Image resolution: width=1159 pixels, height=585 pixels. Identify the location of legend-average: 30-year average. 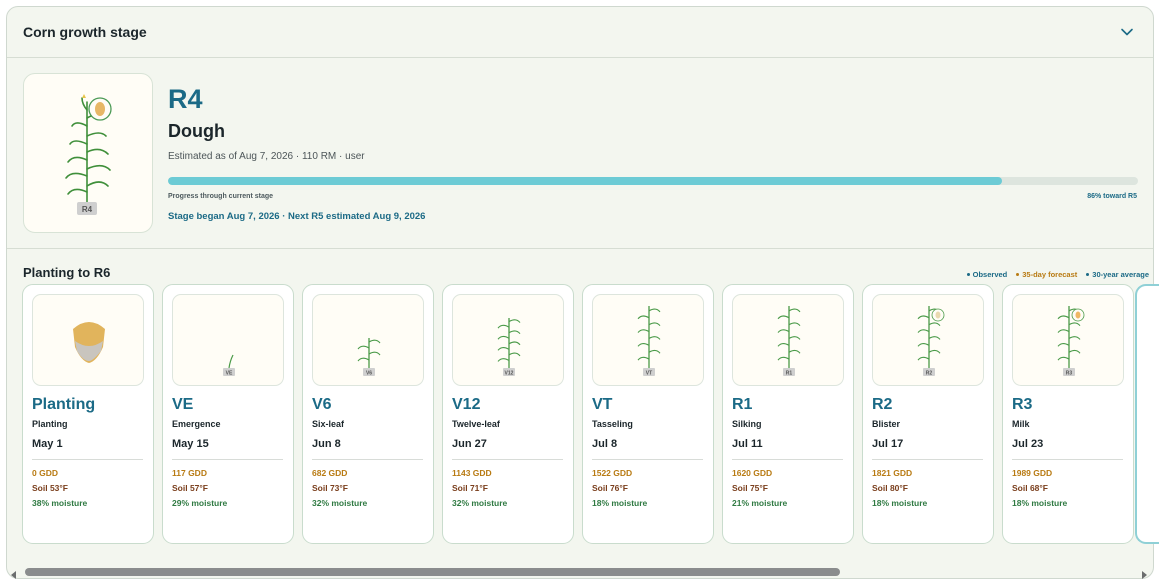
(1117, 274).